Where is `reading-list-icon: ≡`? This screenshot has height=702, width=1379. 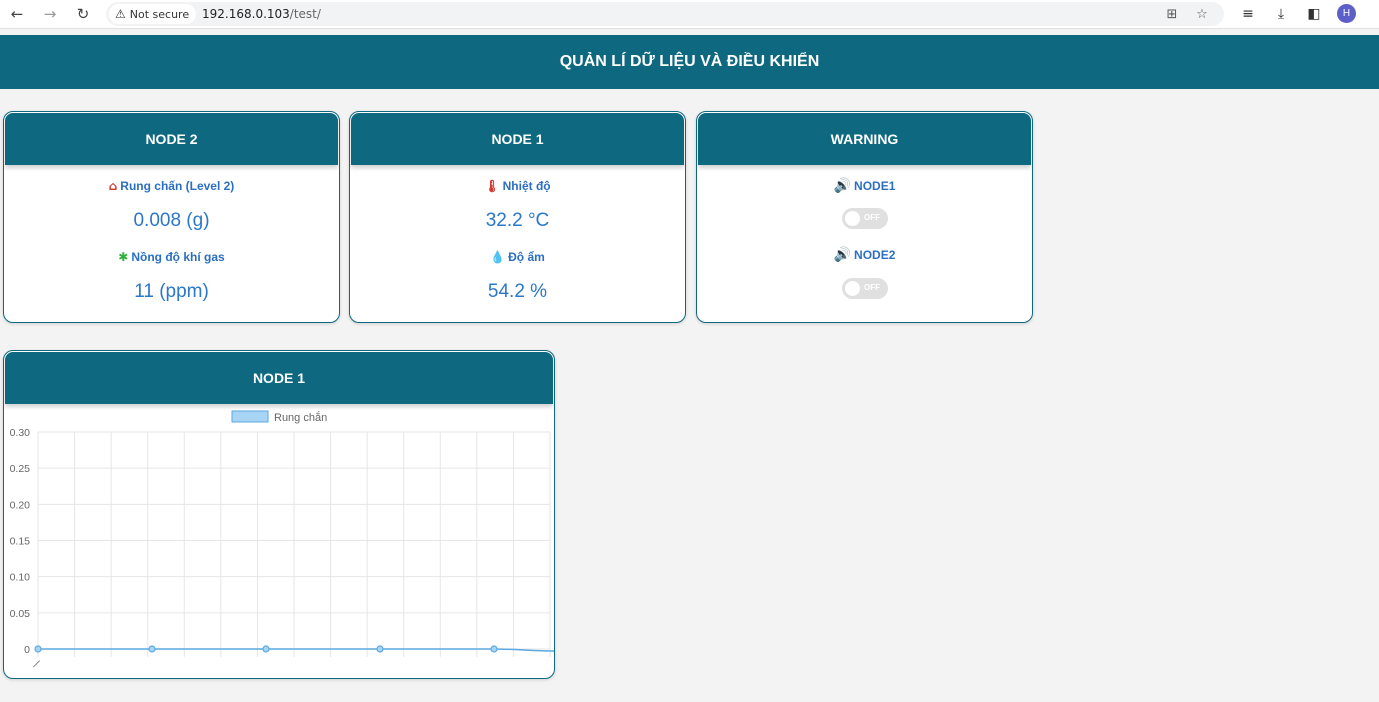
reading-list-icon: ≡ is located at coordinates (1248, 14).